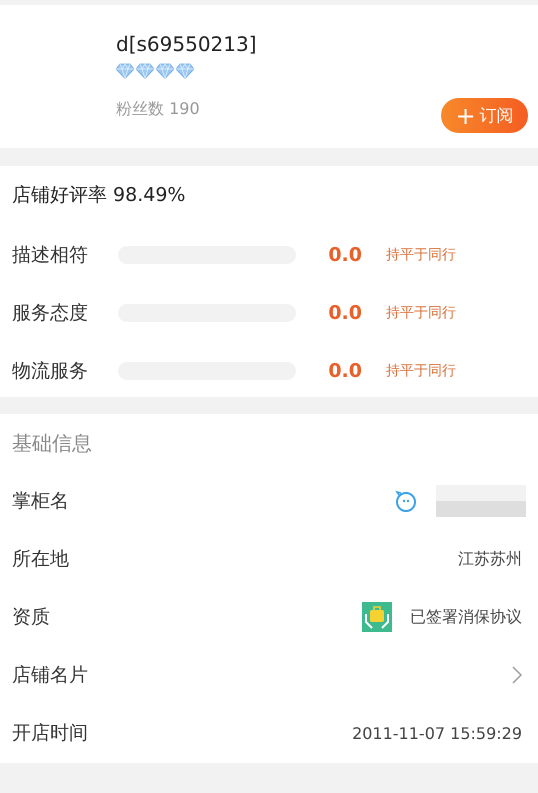 Image resolution: width=538 pixels, height=793 pixels. Describe the element at coordinates (484, 115) in the screenshot. I see `subscribe-button: + 订阅` at that location.